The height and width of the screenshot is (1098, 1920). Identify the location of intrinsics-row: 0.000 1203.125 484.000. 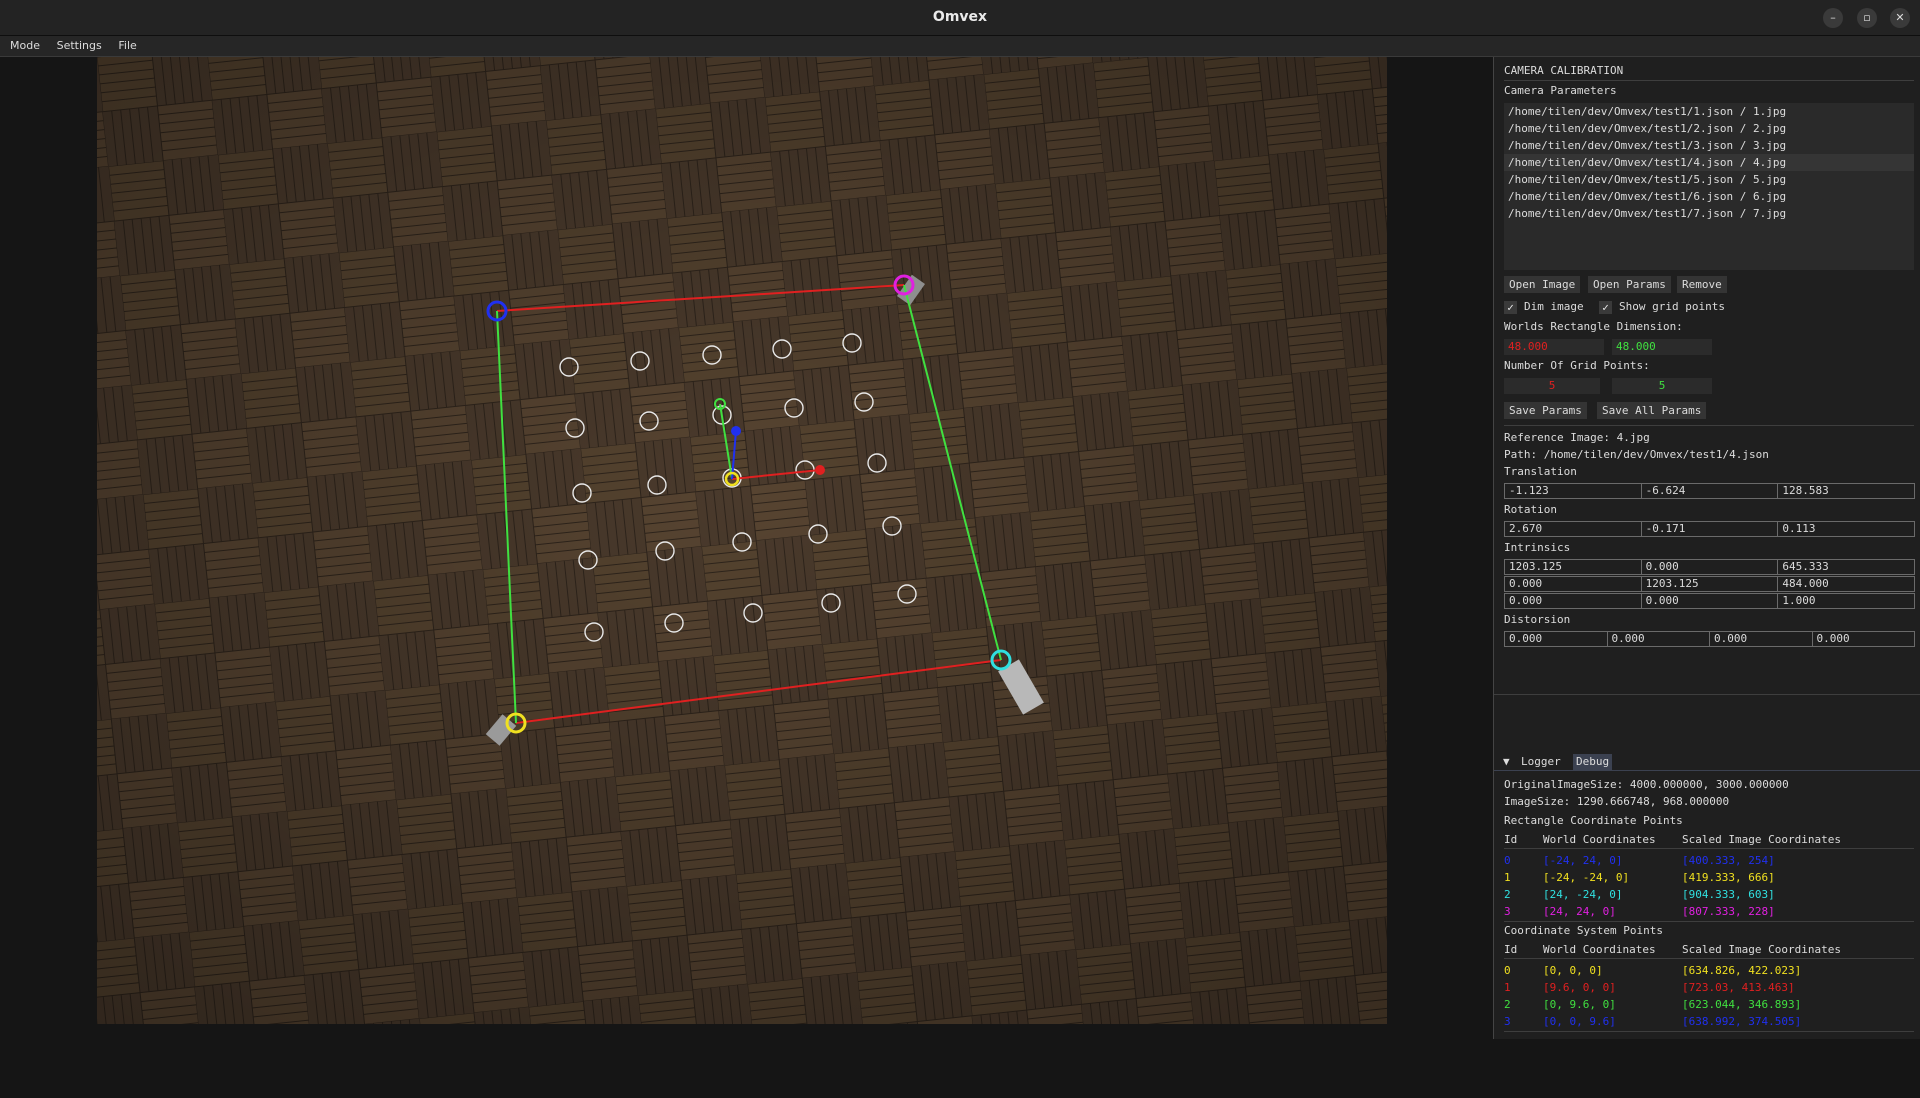
(1710, 584).